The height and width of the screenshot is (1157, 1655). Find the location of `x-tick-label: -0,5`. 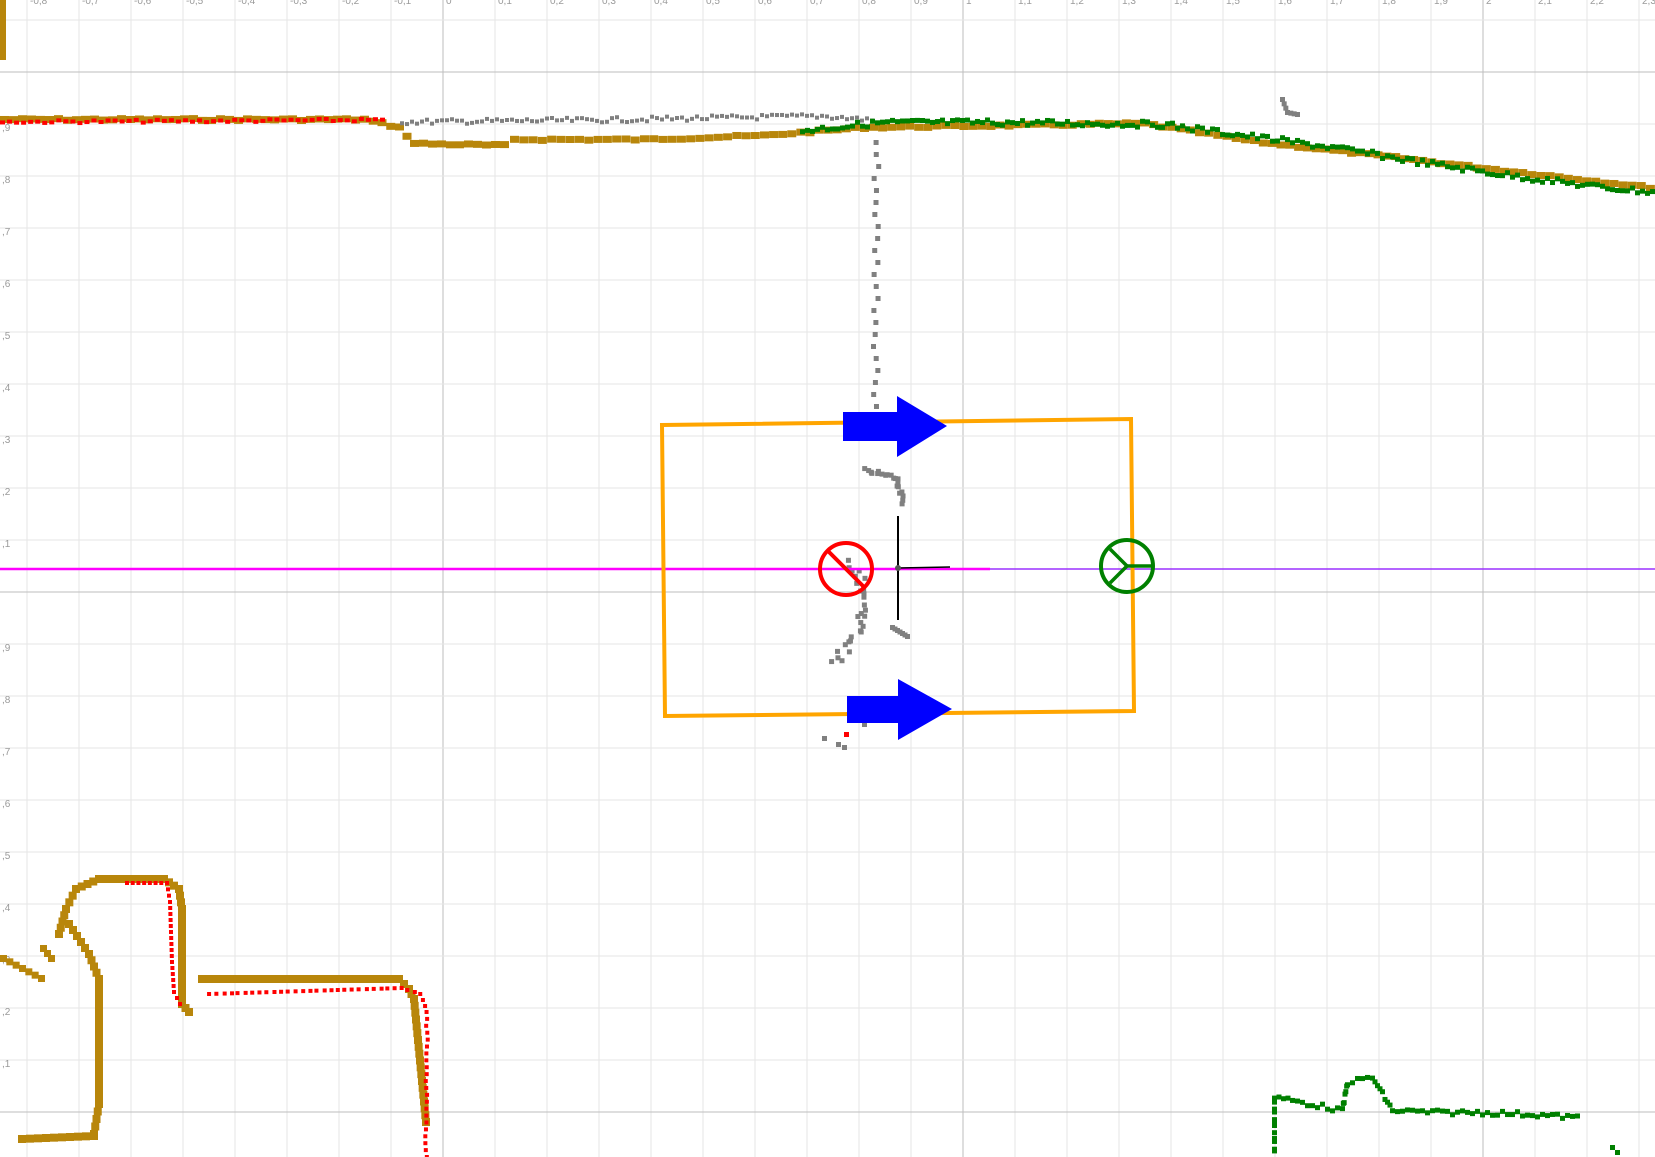

x-tick-label: -0,5 is located at coordinates (195, 3).